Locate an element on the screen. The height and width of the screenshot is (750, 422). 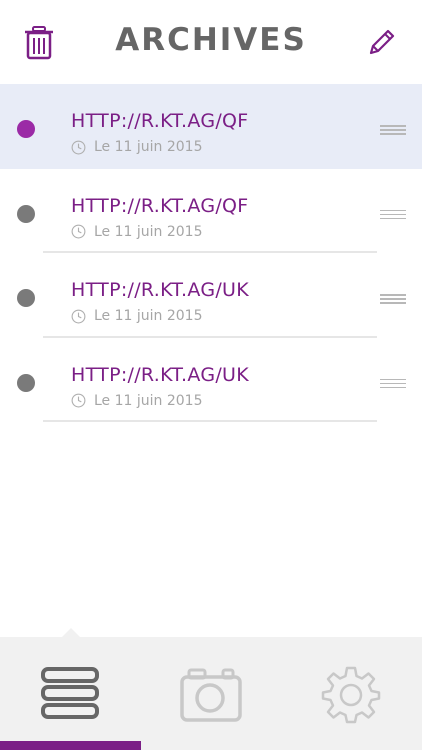
page-title: ARCHIVES is located at coordinates (211, 40).